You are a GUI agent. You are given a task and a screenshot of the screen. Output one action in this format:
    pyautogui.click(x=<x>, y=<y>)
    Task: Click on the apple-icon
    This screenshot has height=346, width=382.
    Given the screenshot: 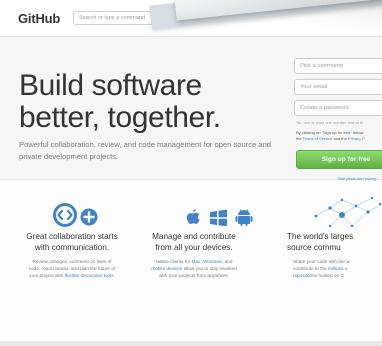 What is the action you would take?
    pyautogui.click(x=193, y=216)
    